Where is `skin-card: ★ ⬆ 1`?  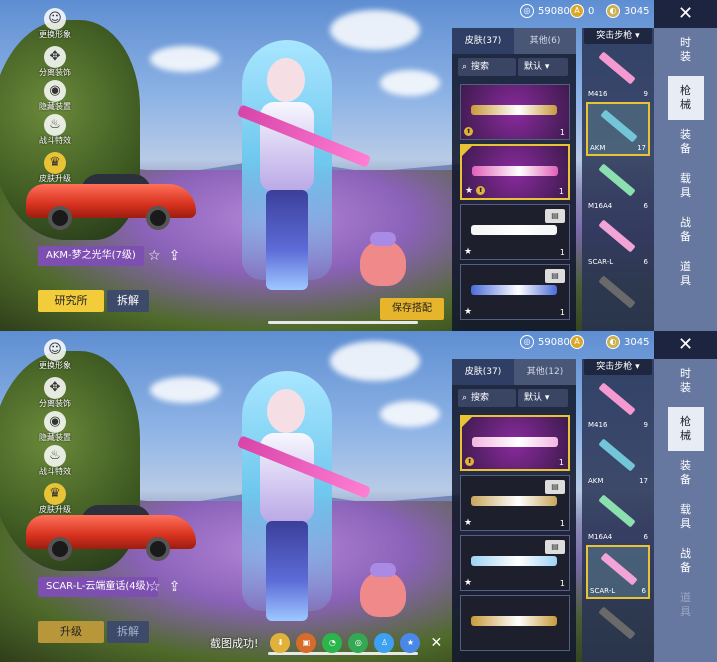
skin-card: ★ ⬆ 1 is located at coordinates (515, 172).